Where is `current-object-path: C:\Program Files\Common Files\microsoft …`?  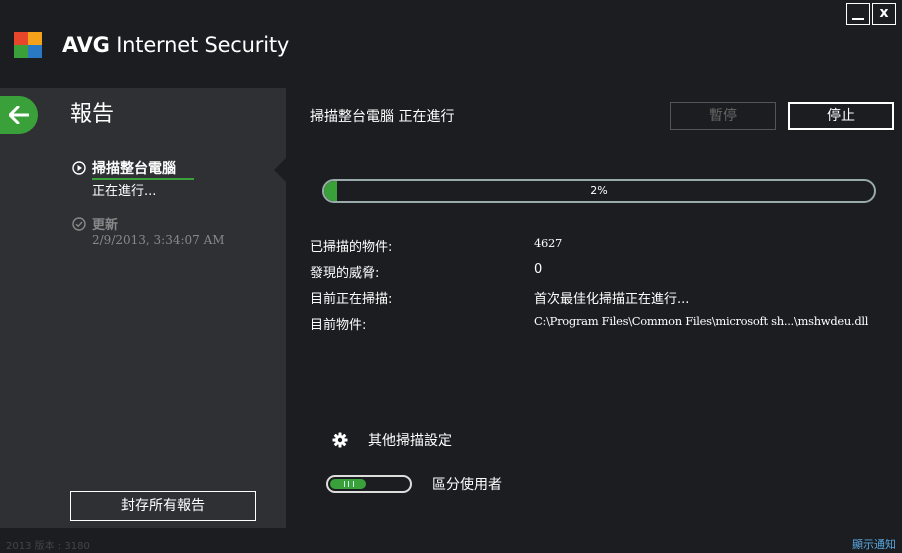
current-object-path: C:\Program Files\Common Files\microsoft … is located at coordinates (701, 321).